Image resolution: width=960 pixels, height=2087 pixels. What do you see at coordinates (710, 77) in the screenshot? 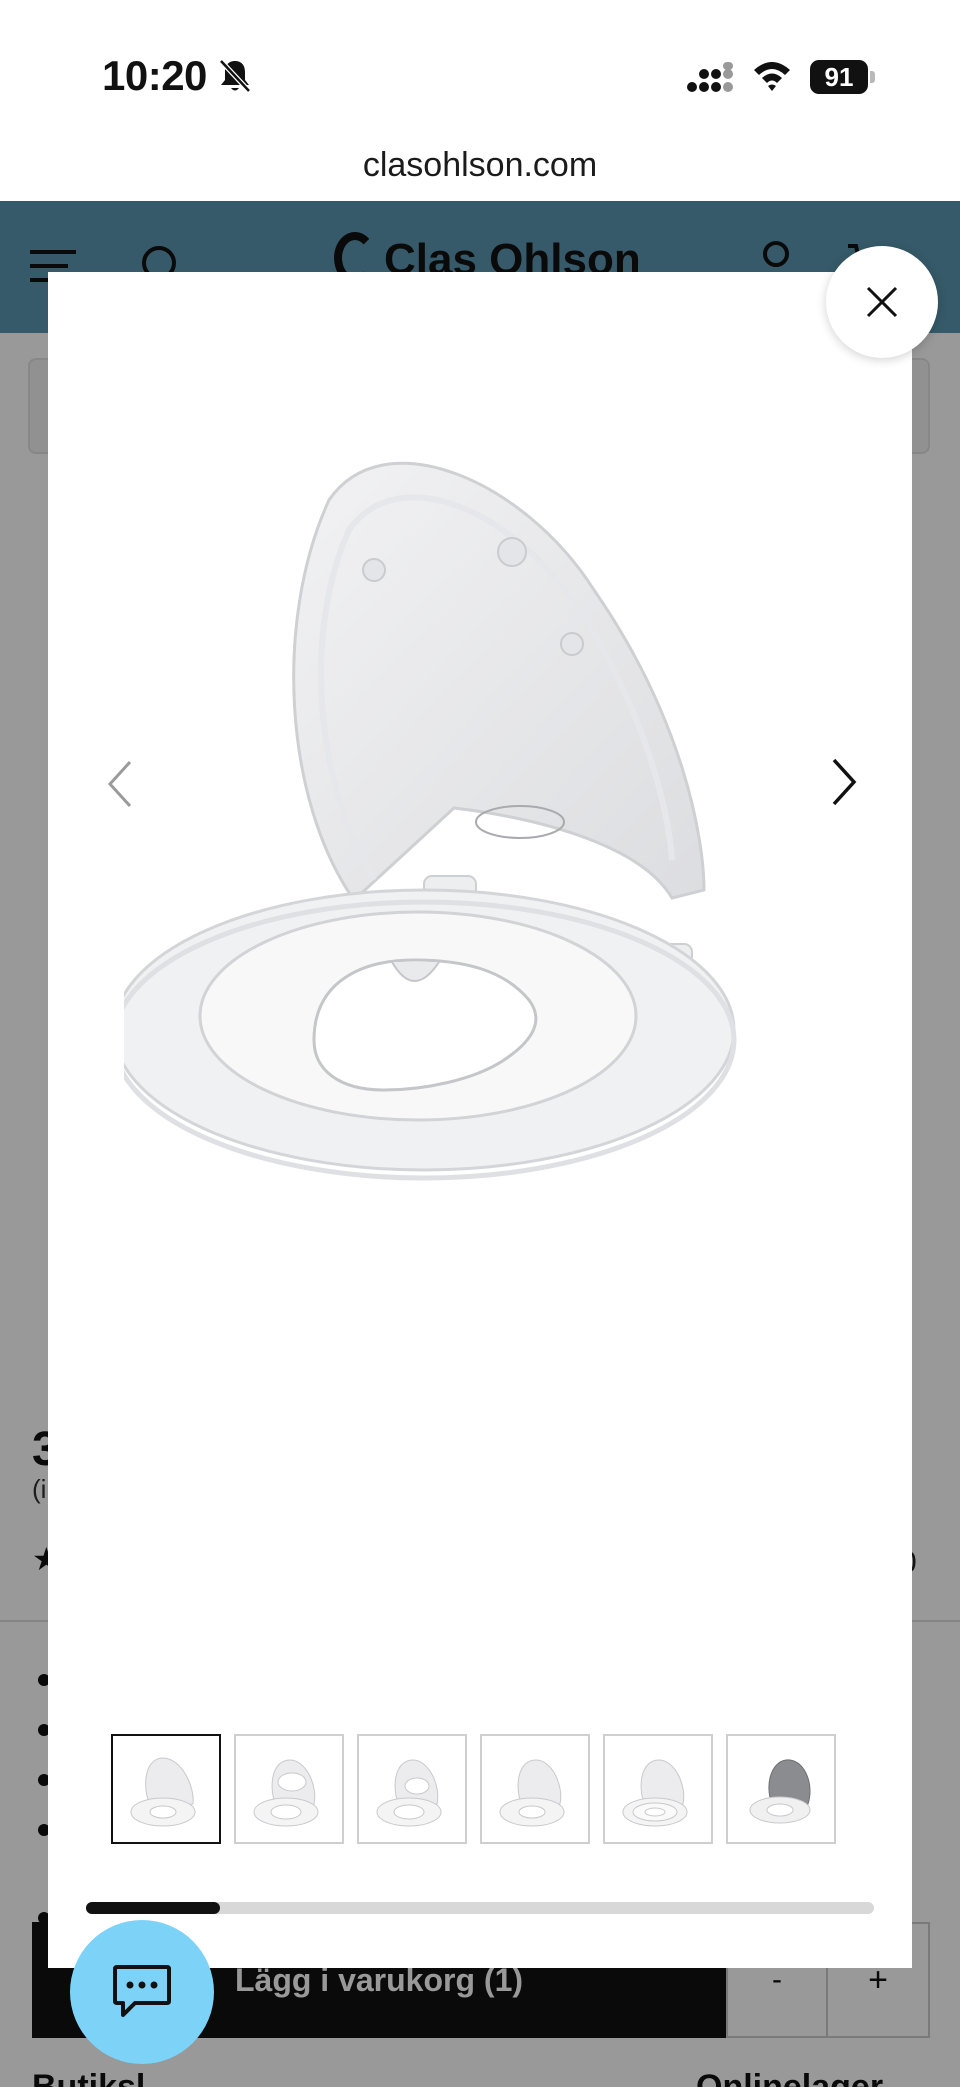
I see `signal-icon` at bounding box center [710, 77].